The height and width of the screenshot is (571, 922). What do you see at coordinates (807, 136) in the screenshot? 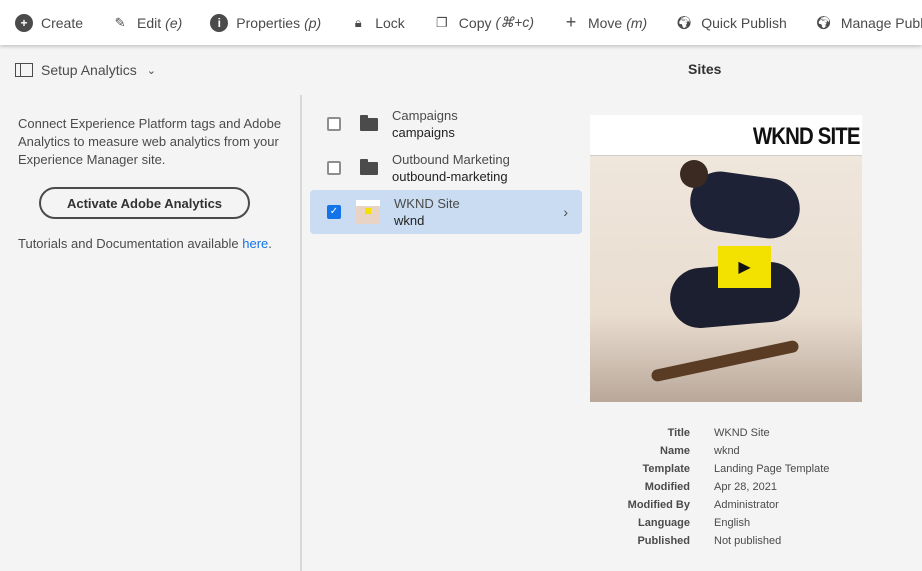
I see `wknd-logo: WKND SITE` at bounding box center [807, 136].